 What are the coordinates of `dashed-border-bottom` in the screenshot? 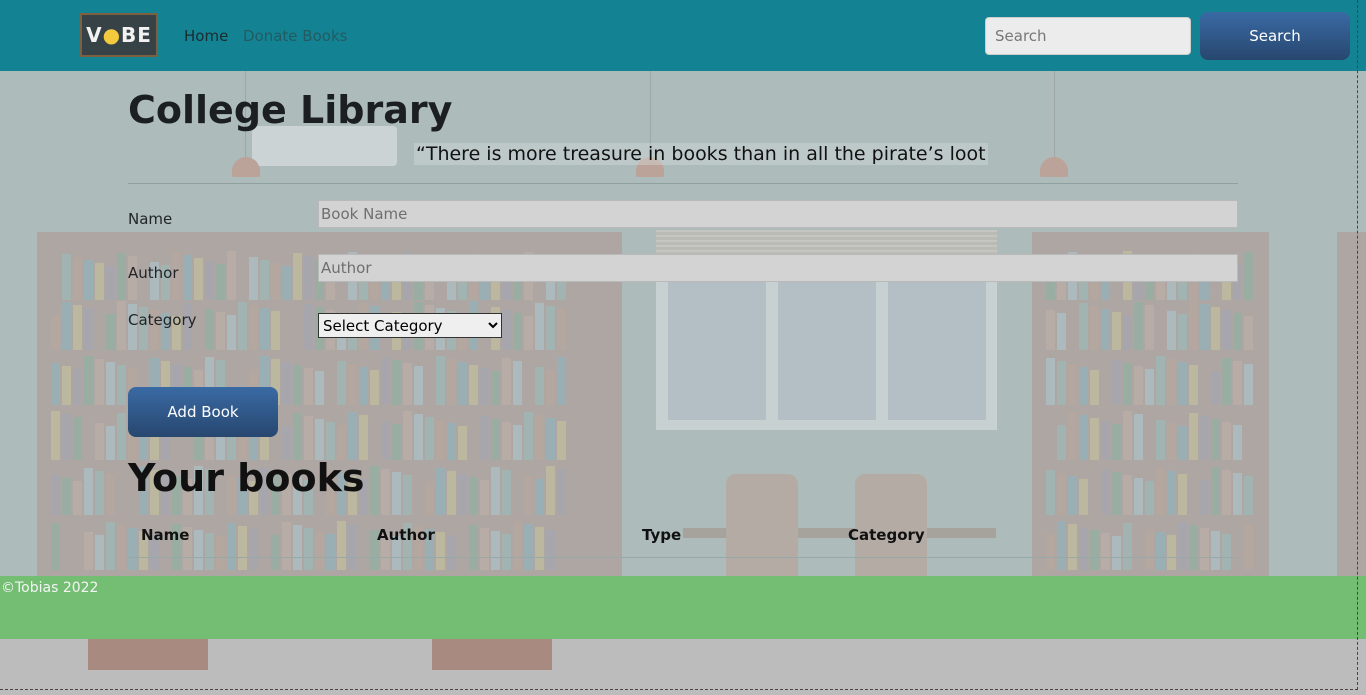 It's located at (679, 689).